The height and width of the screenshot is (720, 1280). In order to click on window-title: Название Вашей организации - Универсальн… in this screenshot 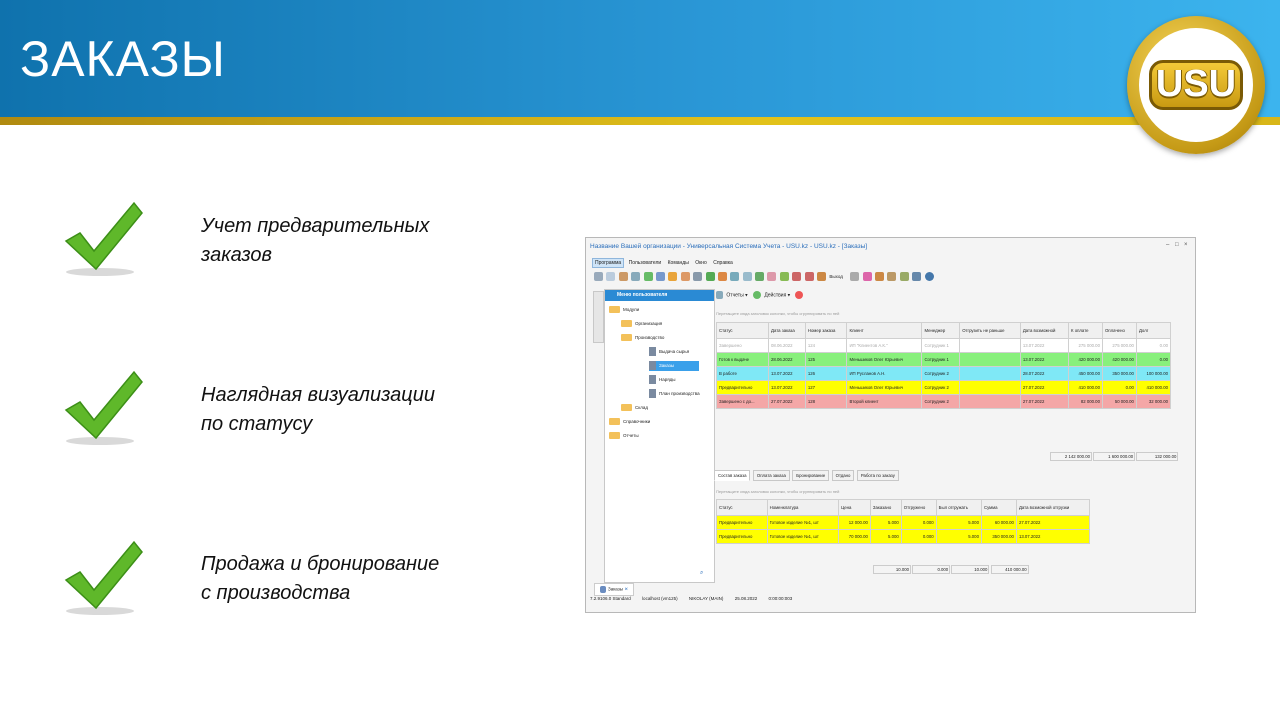, I will do `click(729, 246)`.